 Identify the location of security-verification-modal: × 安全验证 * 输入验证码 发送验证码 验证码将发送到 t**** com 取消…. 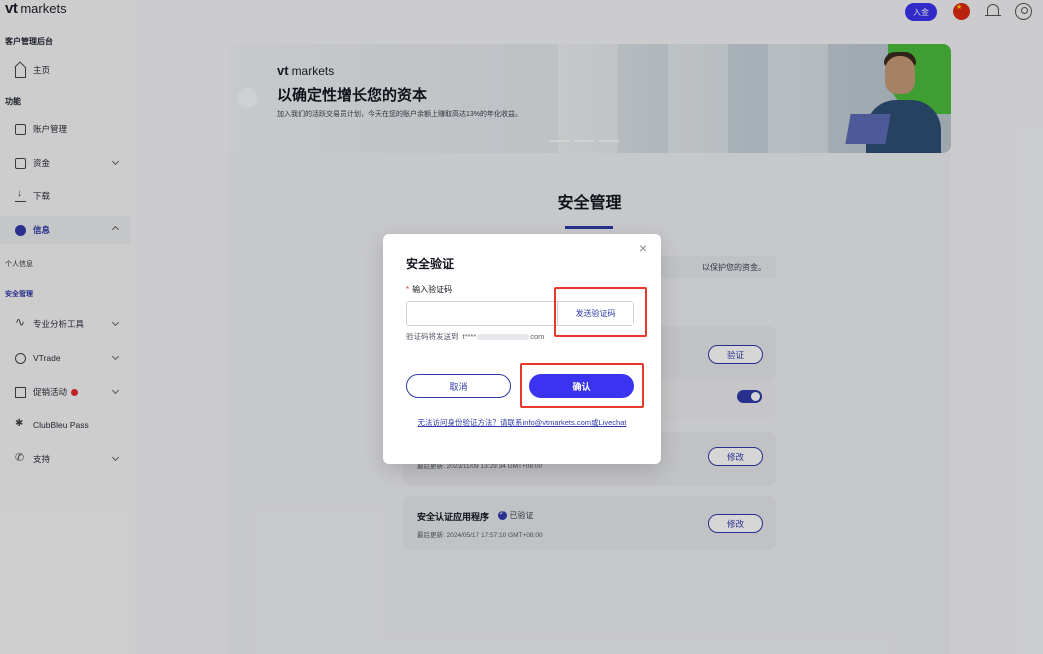
(522, 349).